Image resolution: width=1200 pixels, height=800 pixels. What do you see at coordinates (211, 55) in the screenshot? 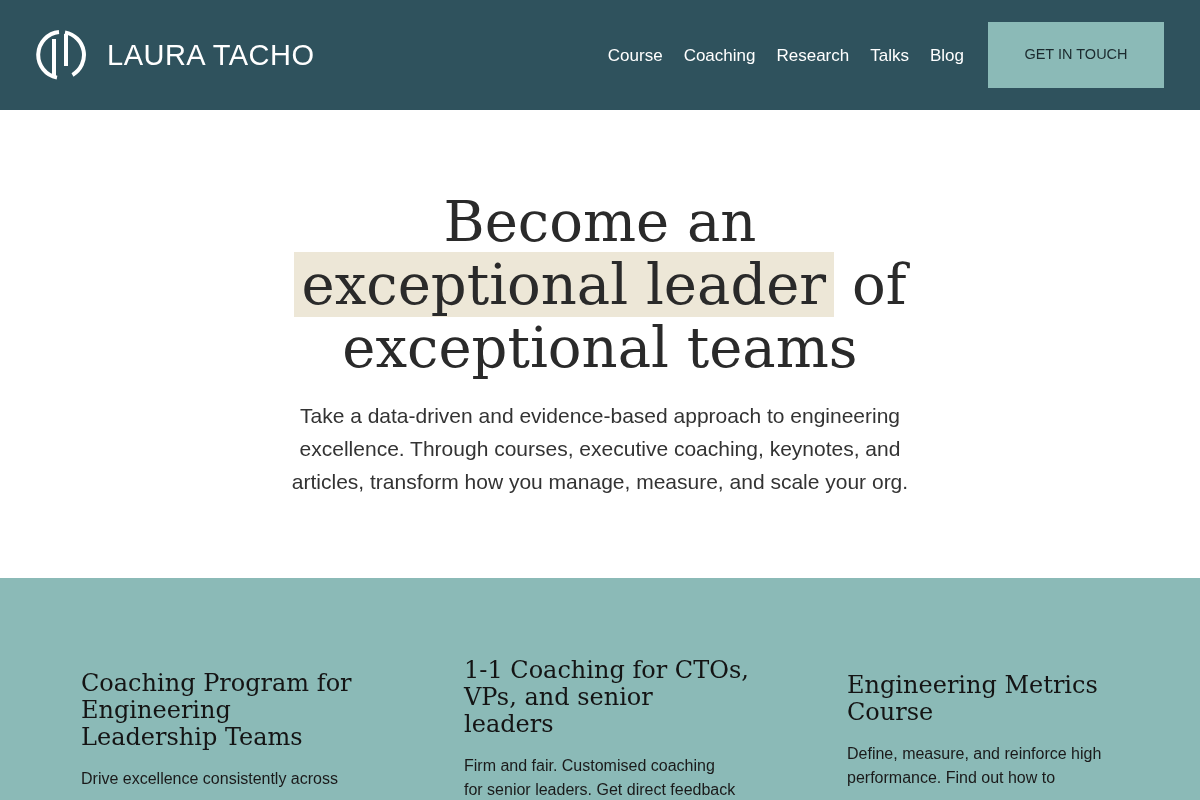
I see `site-logo-text: LAURA TACHO` at bounding box center [211, 55].